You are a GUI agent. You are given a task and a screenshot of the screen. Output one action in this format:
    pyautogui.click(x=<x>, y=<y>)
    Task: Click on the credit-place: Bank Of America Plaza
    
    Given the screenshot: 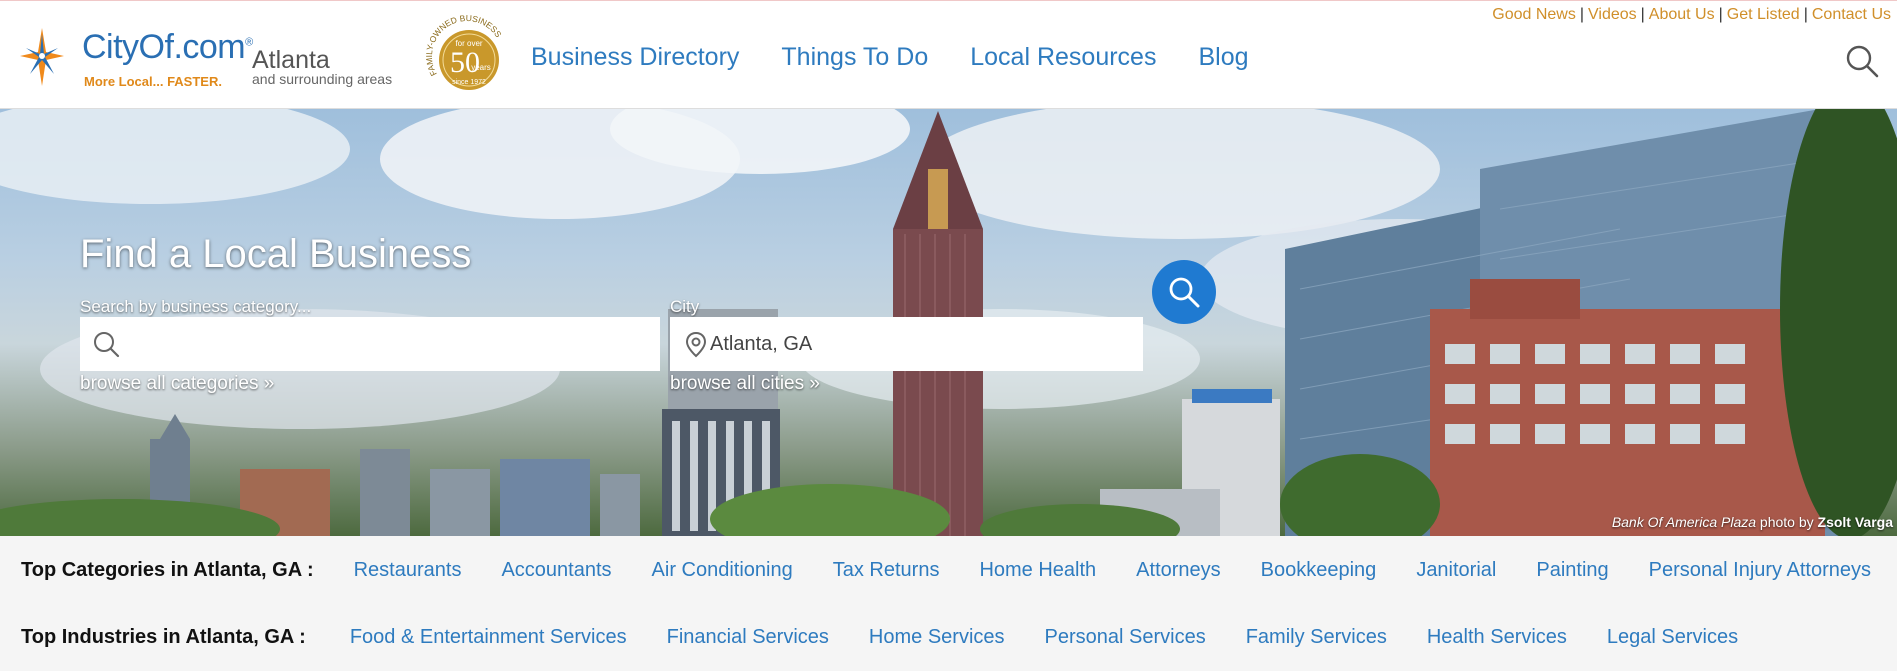 What is the action you would take?
    pyautogui.click(x=1684, y=522)
    